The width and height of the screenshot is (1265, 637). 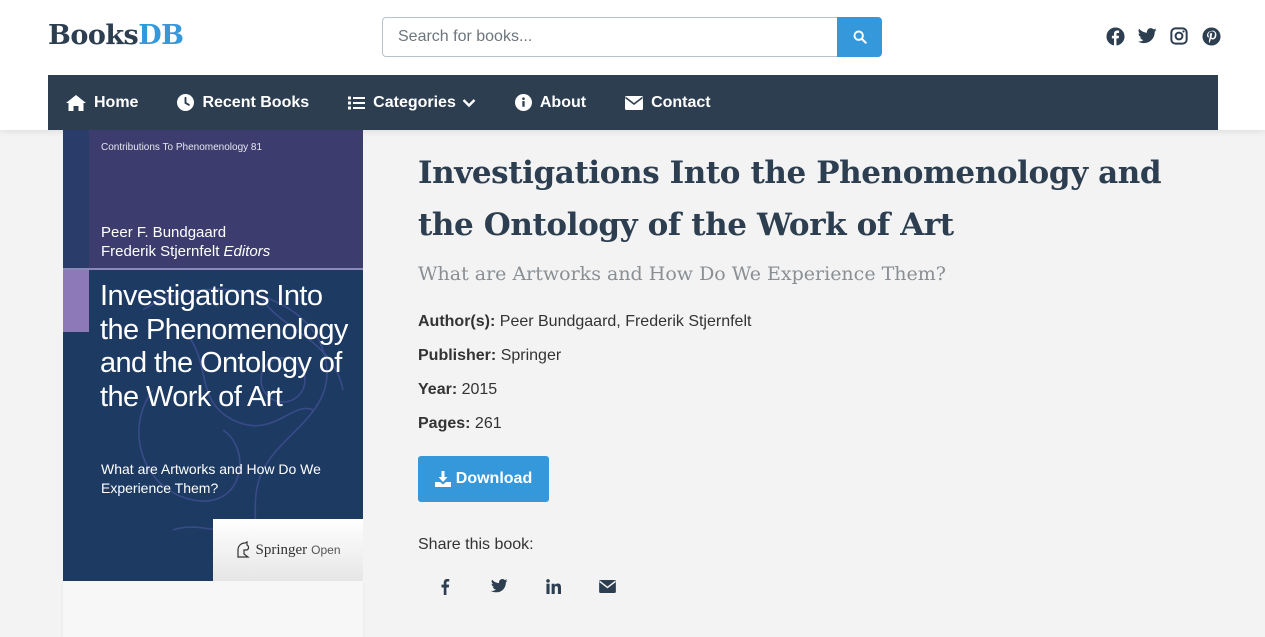 What do you see at coordinates (213, 609) in the screenshot?
I see `cover-card-bottom` at bounding box center [213, 609].